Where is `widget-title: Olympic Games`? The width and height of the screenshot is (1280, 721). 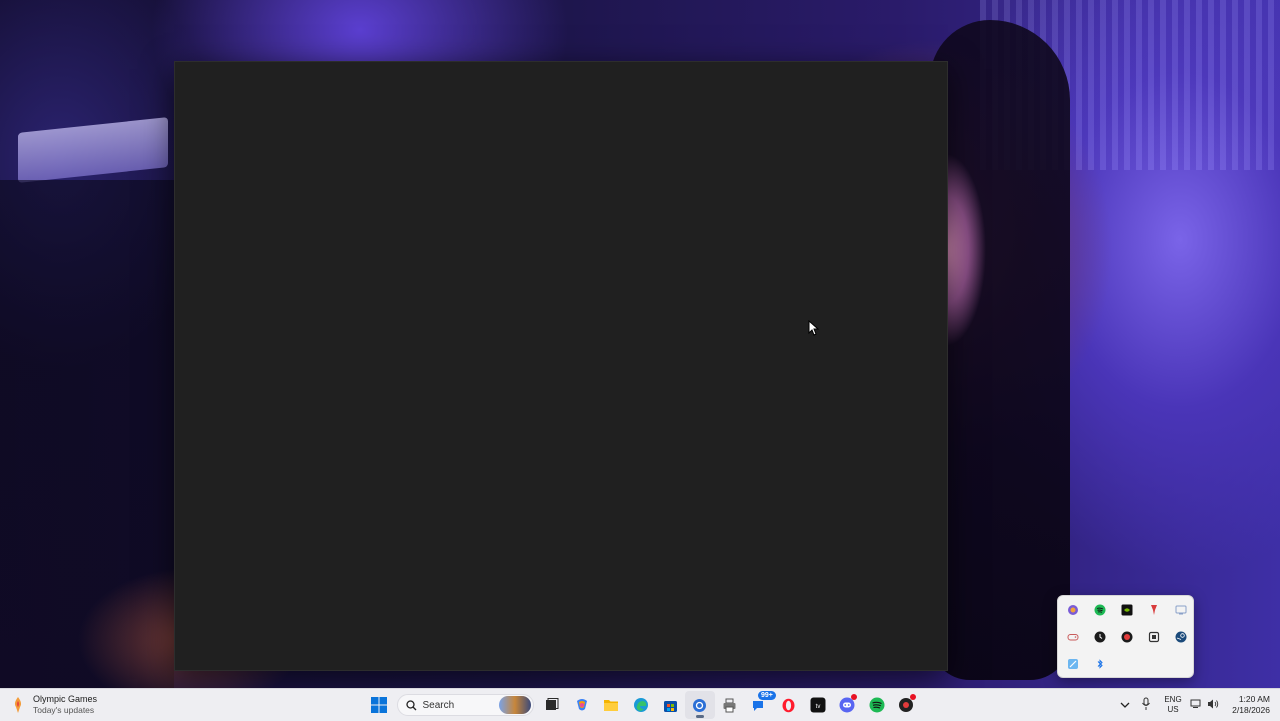 widget-title: Olympic Games is located at coordinates (65, 699).